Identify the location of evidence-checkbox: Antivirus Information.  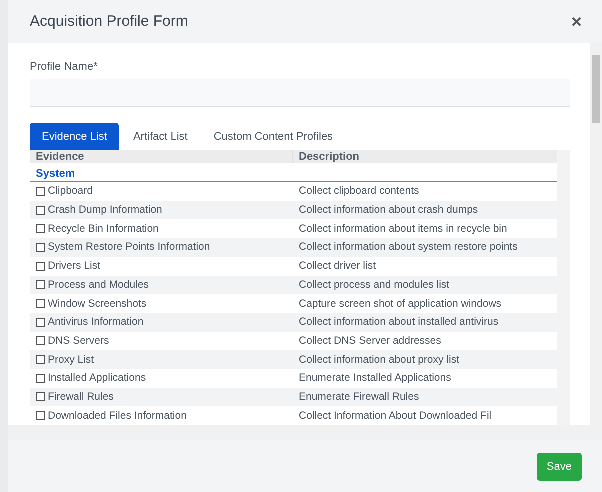
(161, 322).